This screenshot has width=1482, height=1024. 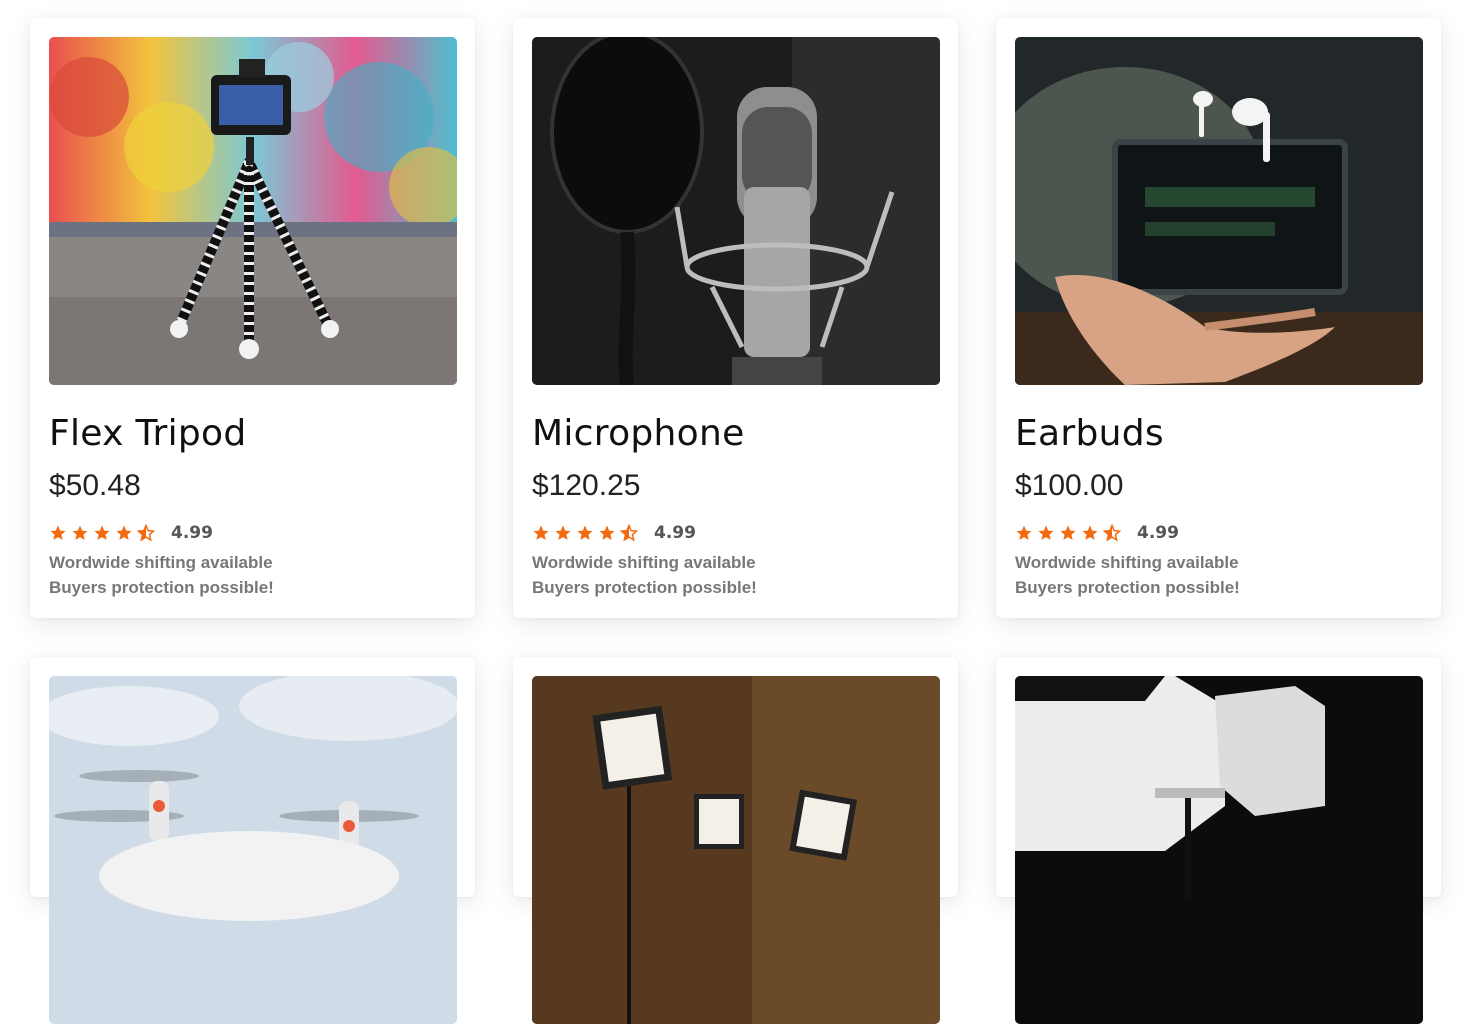 I want to click on product-title: Earbuds, so click(x=1089, y=433).